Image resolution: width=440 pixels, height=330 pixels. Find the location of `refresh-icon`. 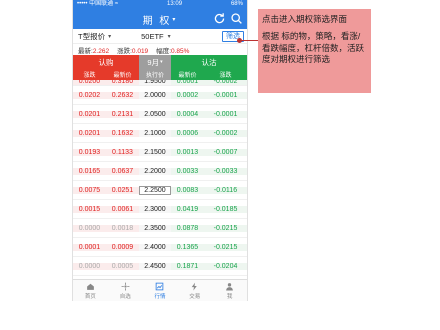

refresh-icon is located at coordinates (219, 18).